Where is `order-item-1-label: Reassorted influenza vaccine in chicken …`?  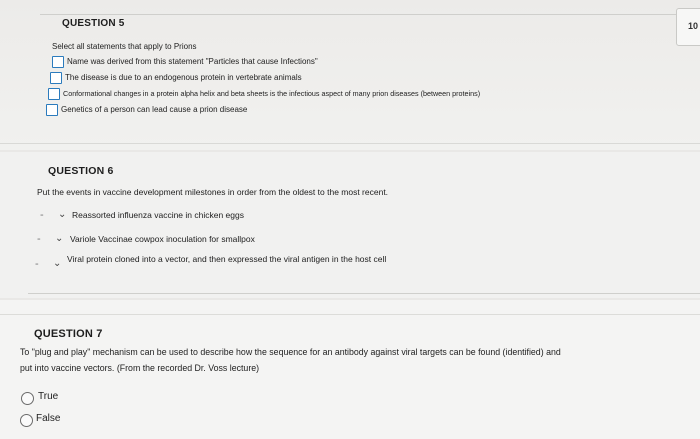
order-item-1-label: Reassorted influenza vaccine in chicken … is located at coordinates (158, 215).